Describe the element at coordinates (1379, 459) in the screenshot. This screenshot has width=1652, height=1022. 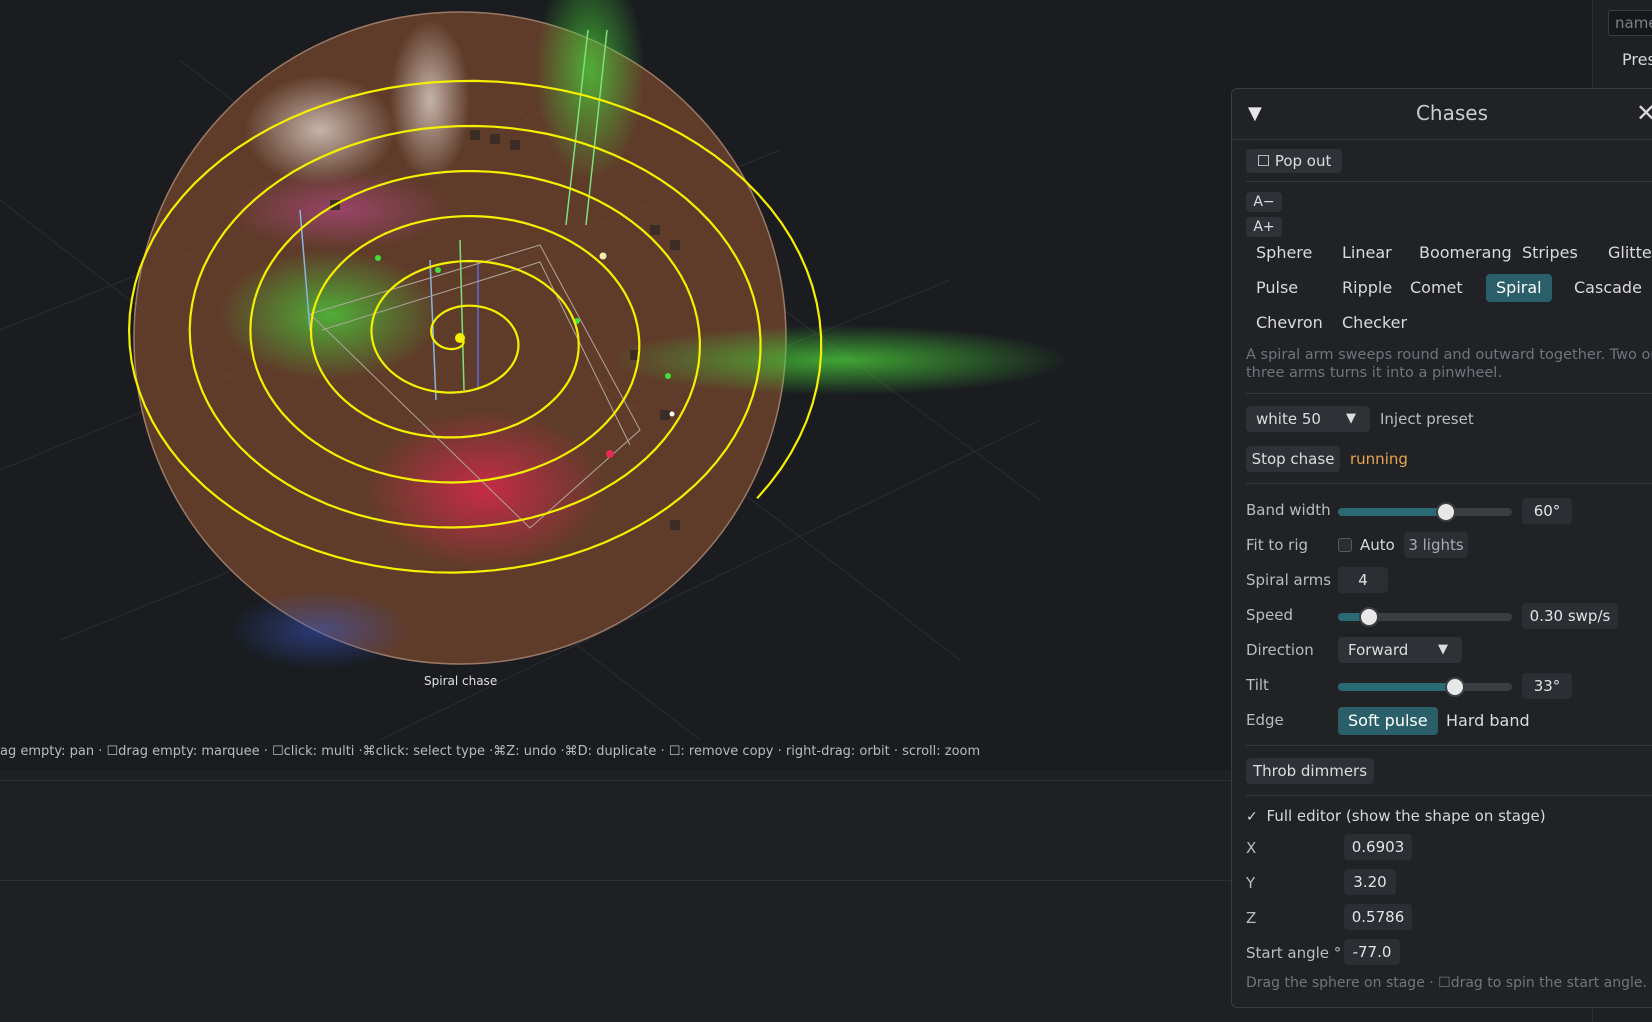
I see `chase-status: running` at that location.